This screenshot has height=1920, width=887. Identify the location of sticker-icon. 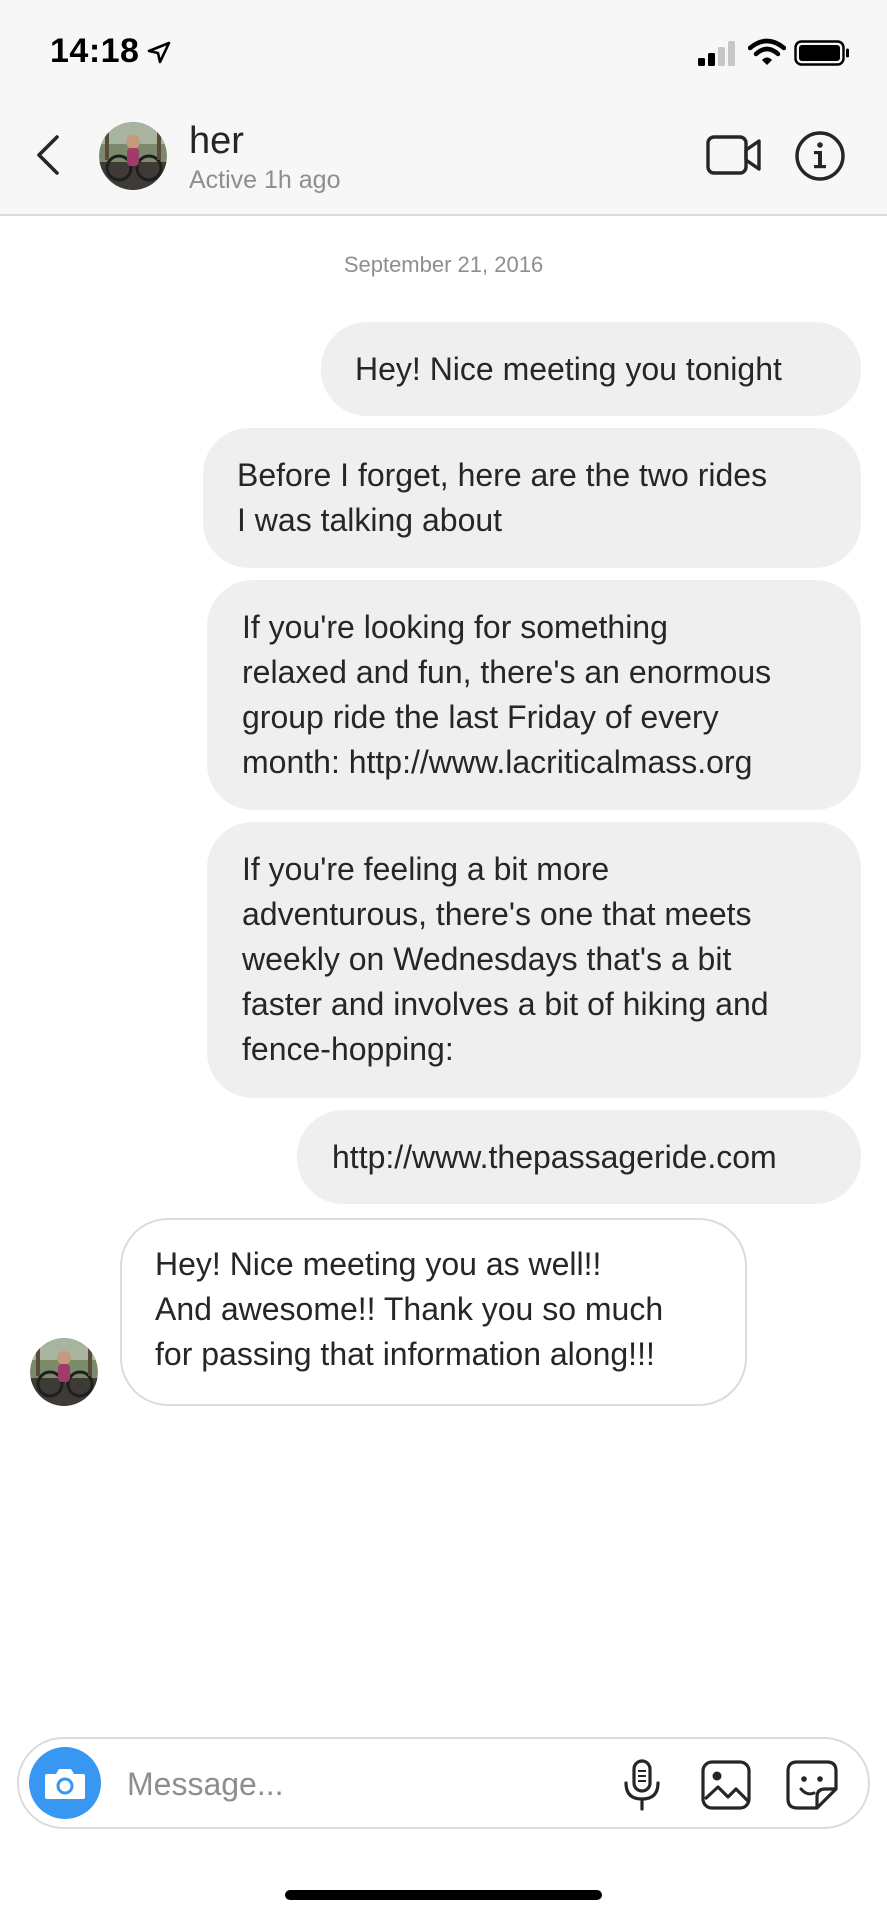
(812, 1785).